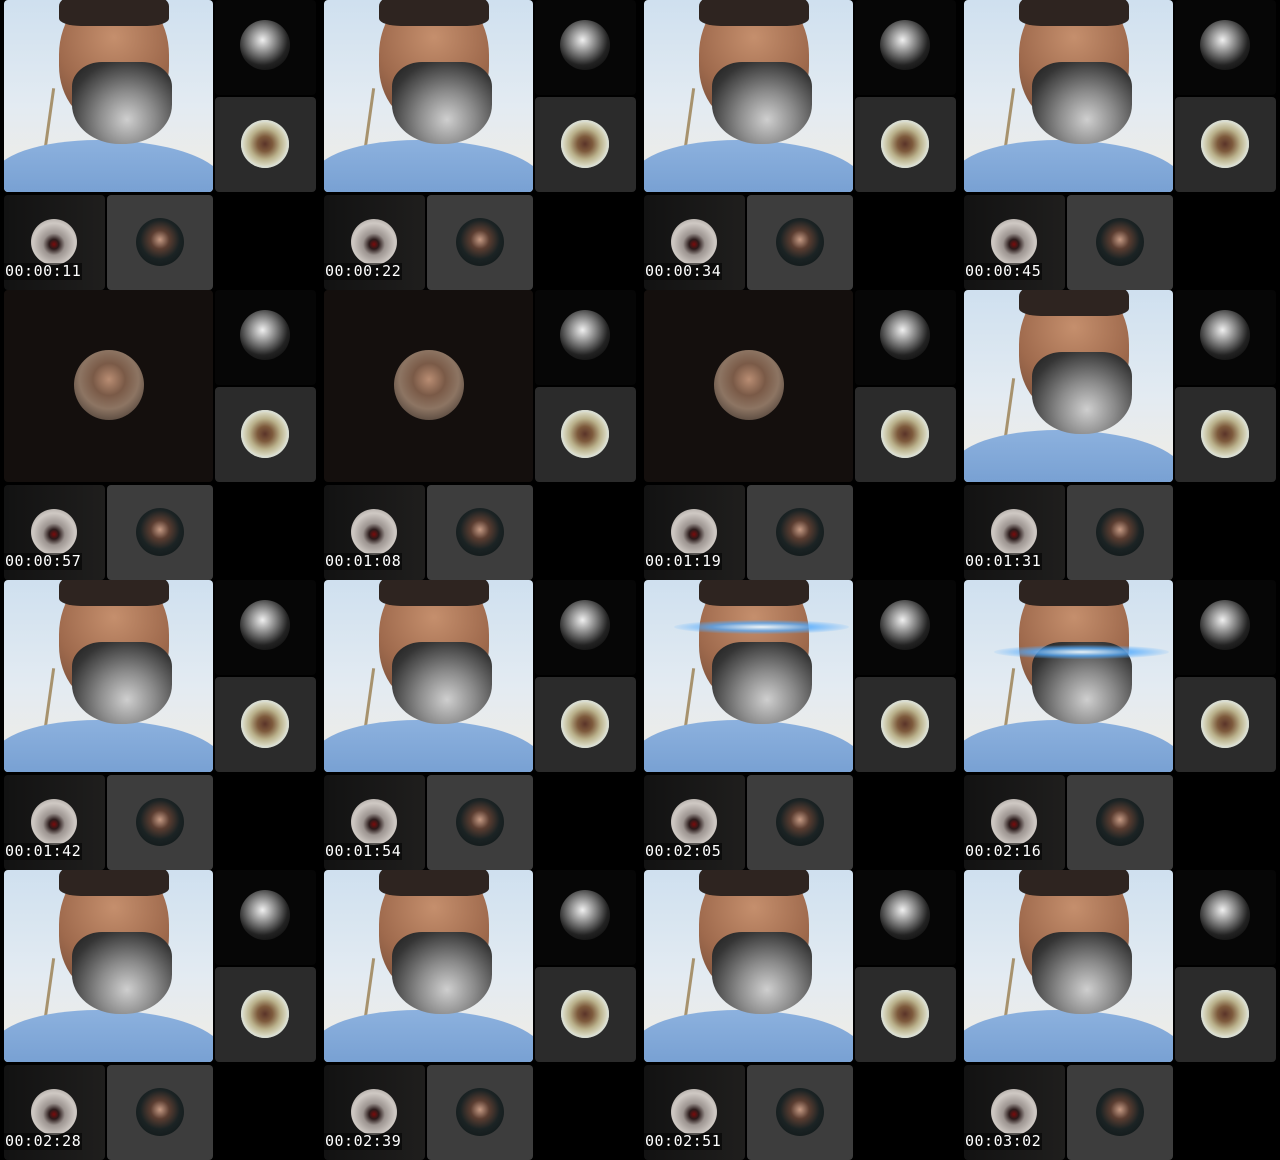  I want to click on video-frame-thumbnail: 00:01:54, so click(480, 725).